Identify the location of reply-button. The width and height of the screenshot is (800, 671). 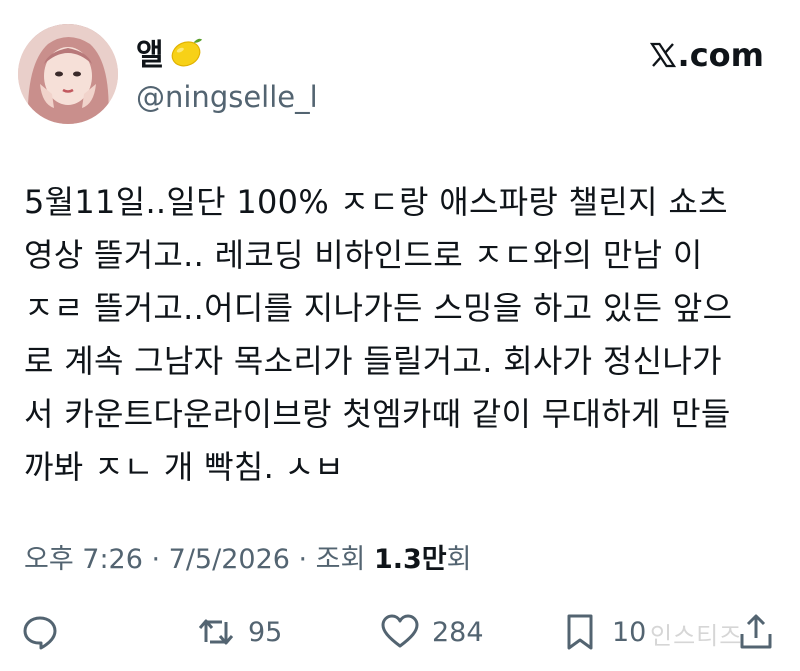
(40, 632).